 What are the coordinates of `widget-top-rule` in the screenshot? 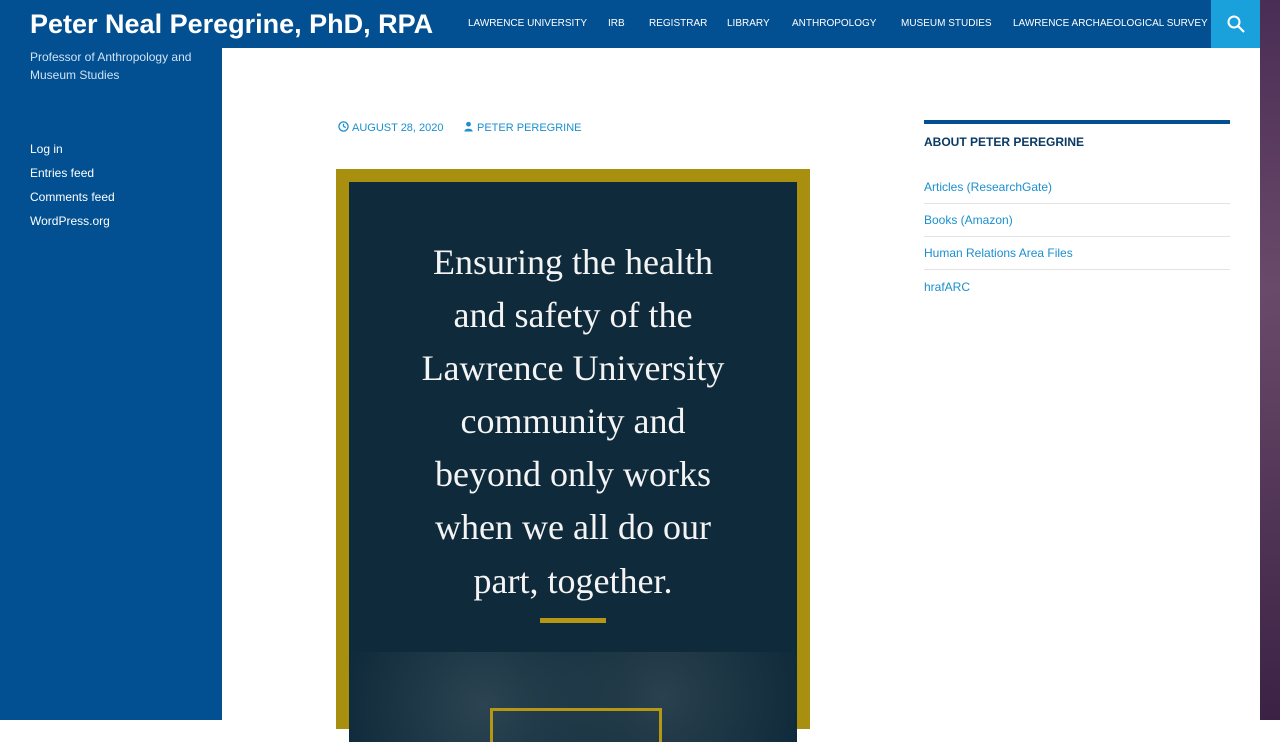 It's located at (1077, 122).